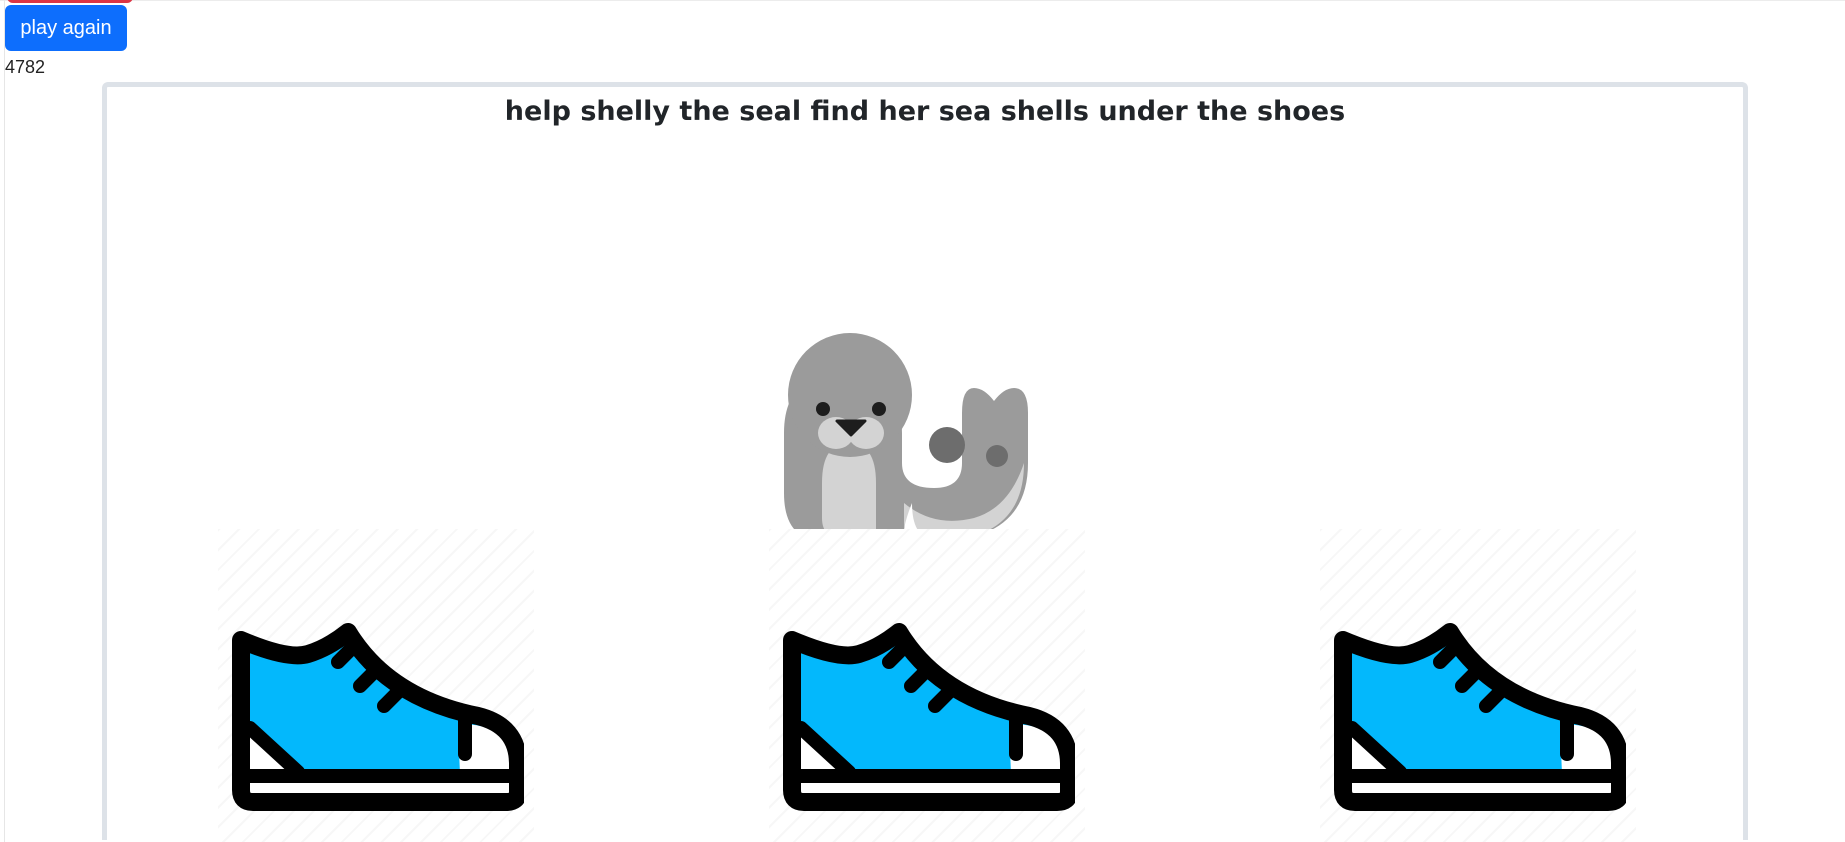 This screenshot has width=1845, height=842. What do you see at coordinates (934, 429) in the screenshot?
I see `seal-icon` at bounding box center [934, 429].